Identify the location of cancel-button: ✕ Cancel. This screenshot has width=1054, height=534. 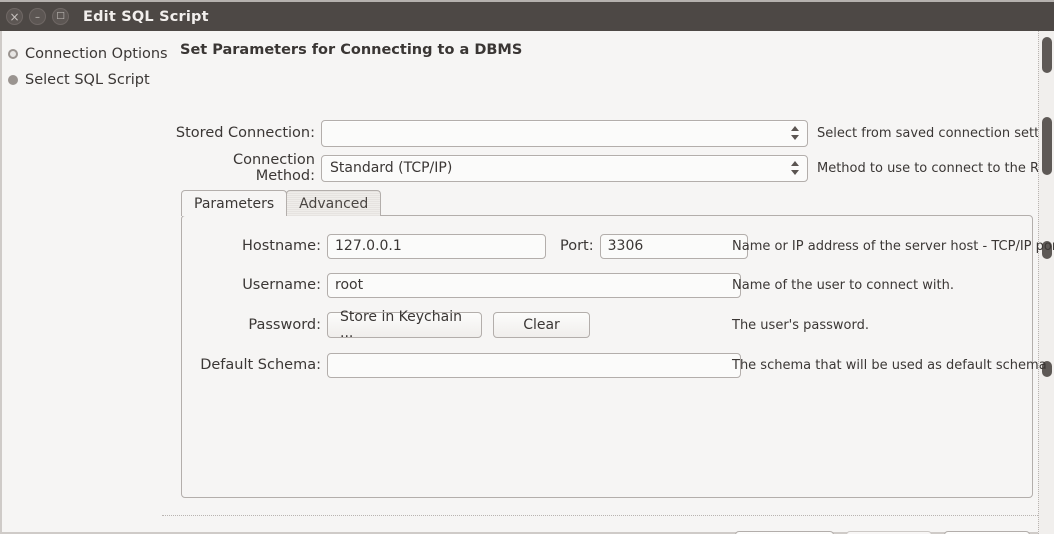
(784, 532).